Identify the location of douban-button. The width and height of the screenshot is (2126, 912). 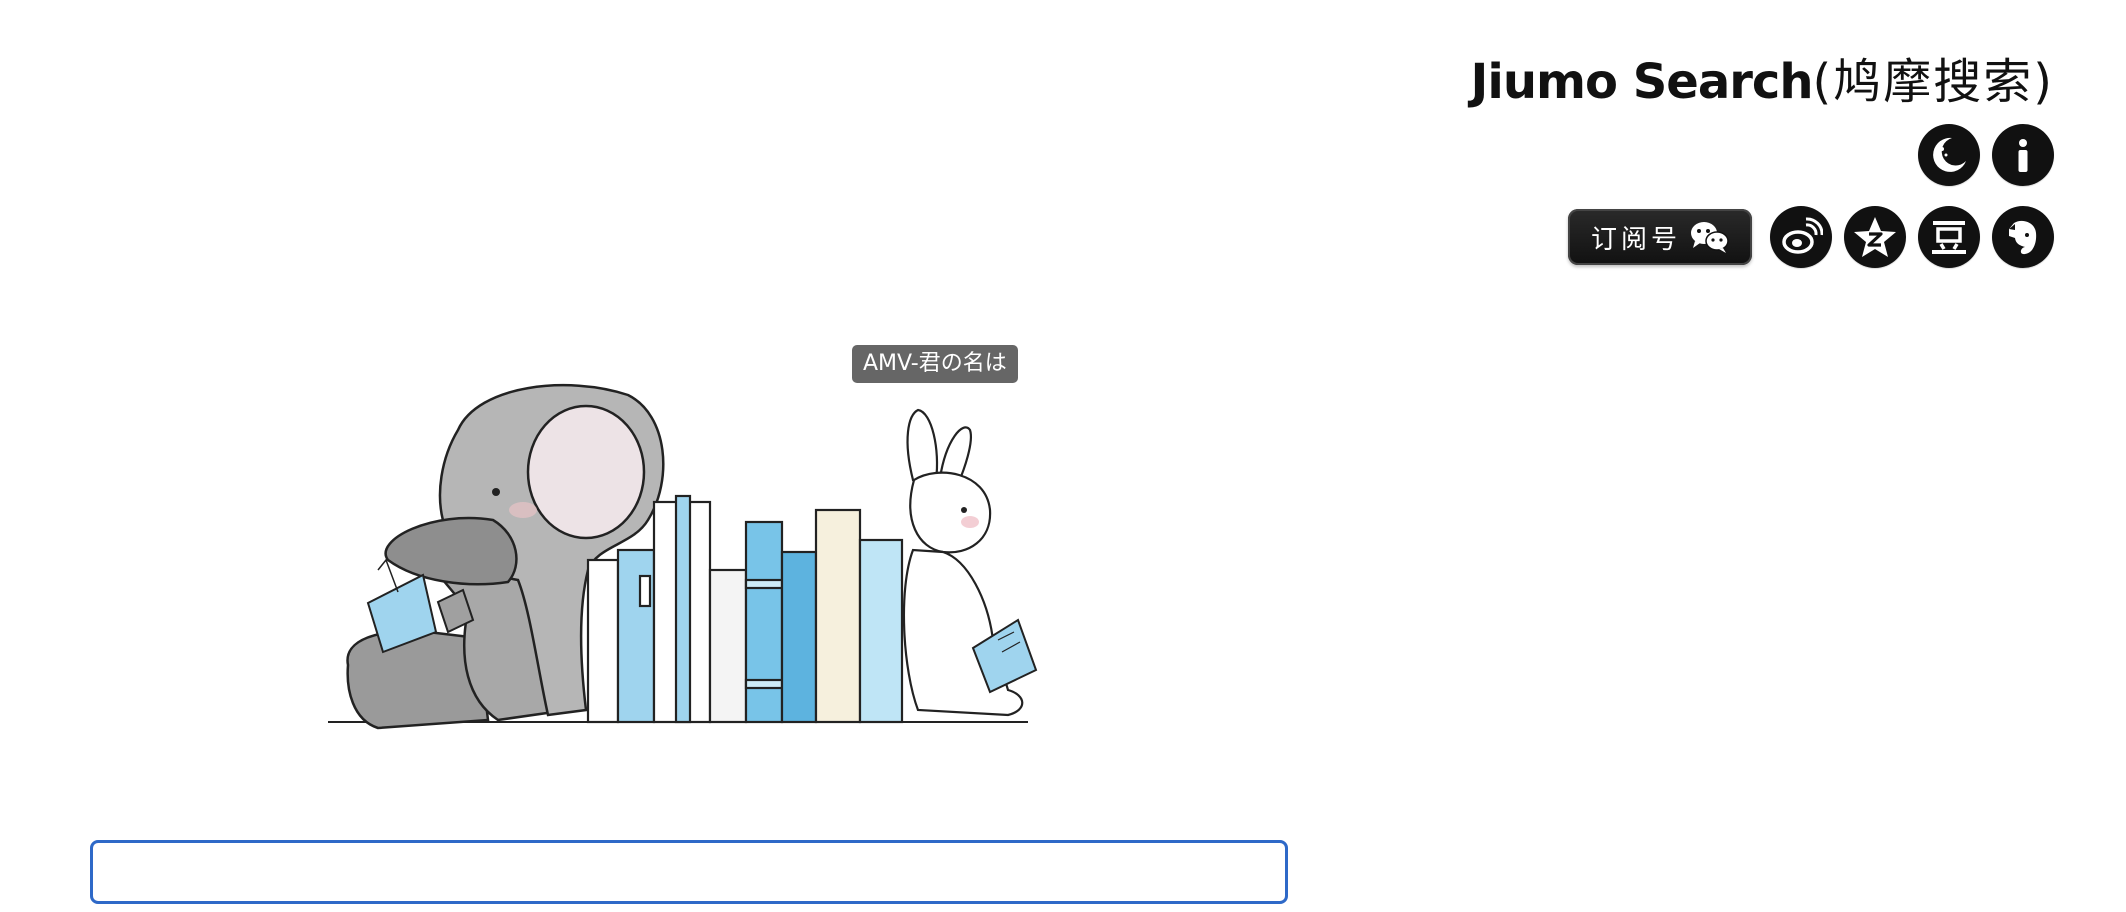
(1949, 237).